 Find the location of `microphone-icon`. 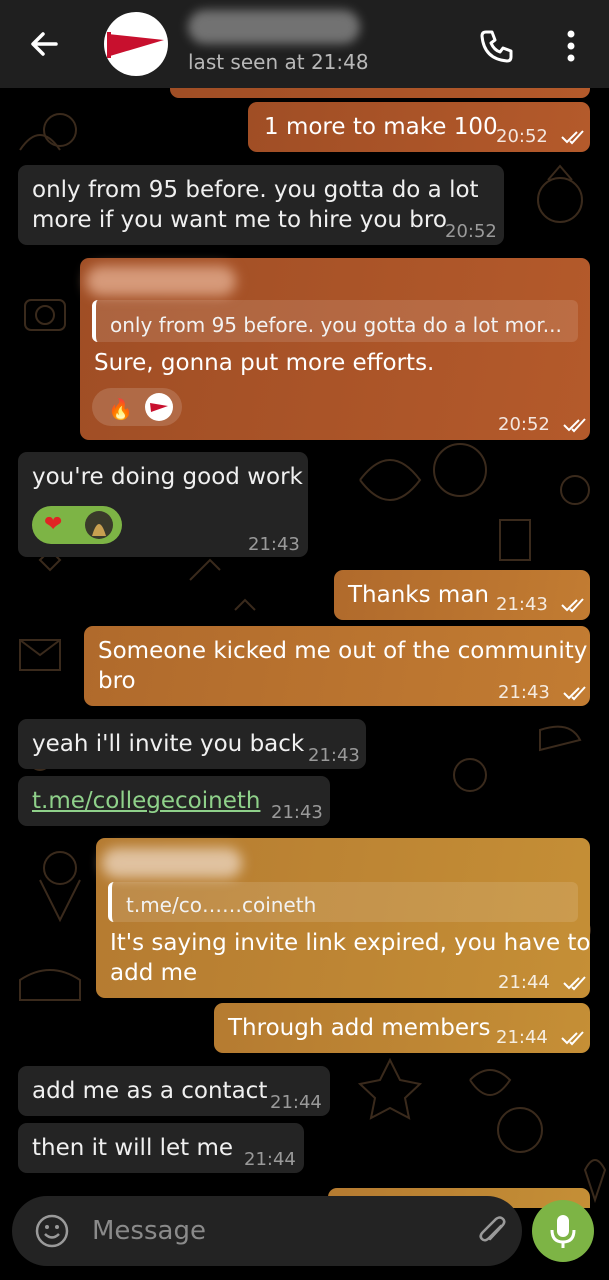

microphone-icon is located at coordinates (563, 1231).